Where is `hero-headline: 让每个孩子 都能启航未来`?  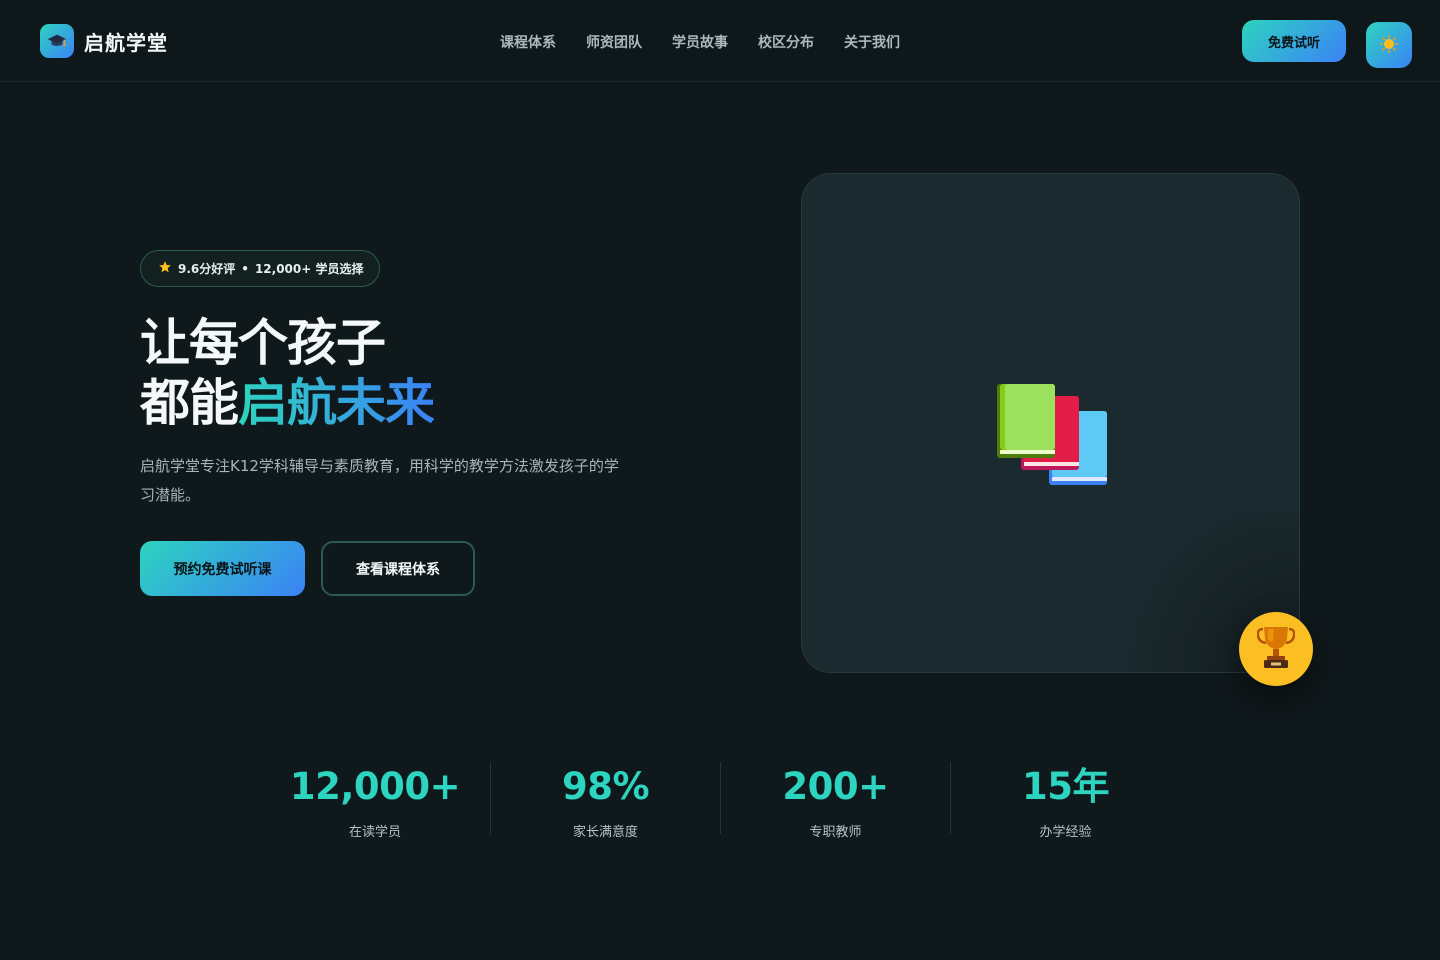
hero-headline: 让每个孩子 都能启航未来 is located at coordinates (287, 373).